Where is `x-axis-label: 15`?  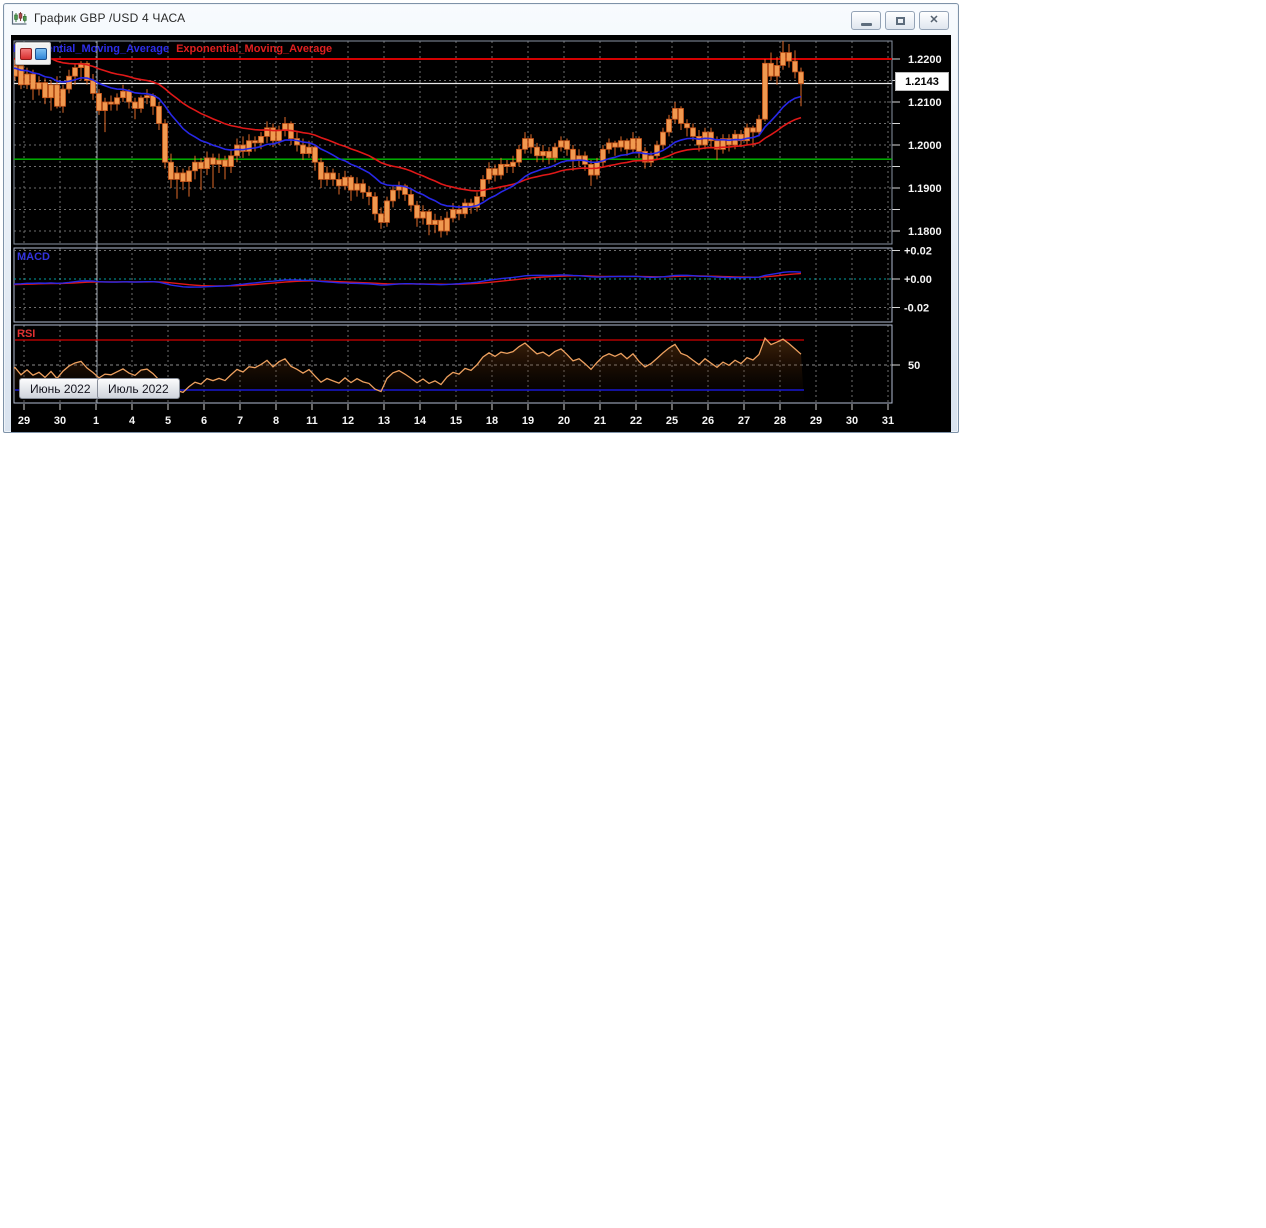 x-axis-label: 15 is located at coordinates (456, 421).